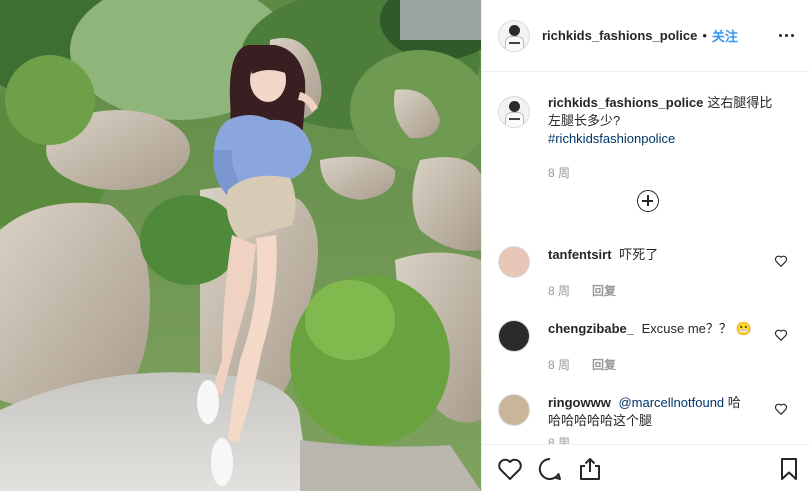 The height and width of the screenshot is (491, 809). What do you see at coordinates (673, 172) in the screenshot?
I see `caption-meta: 8 周` at bounding box center [673, 172].